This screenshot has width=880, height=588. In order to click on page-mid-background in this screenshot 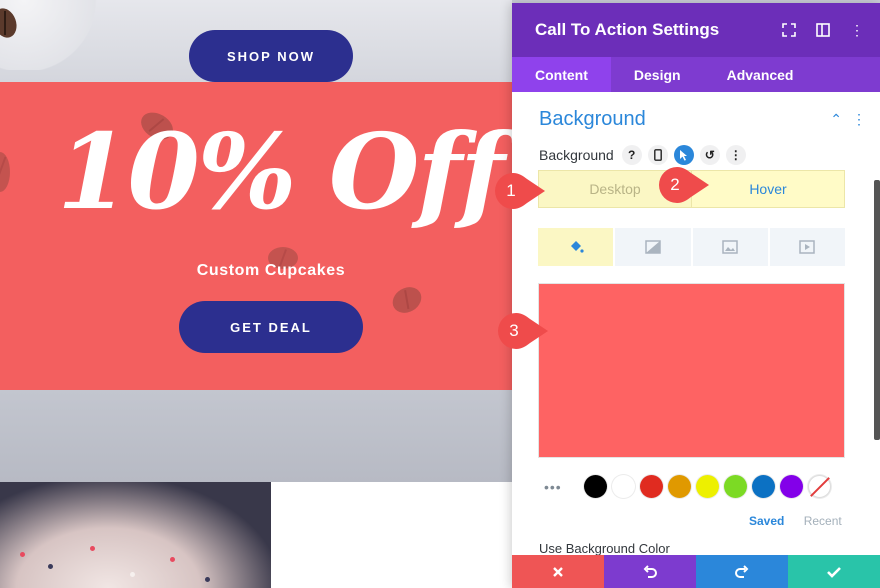, I will do `click(256, 436)`.